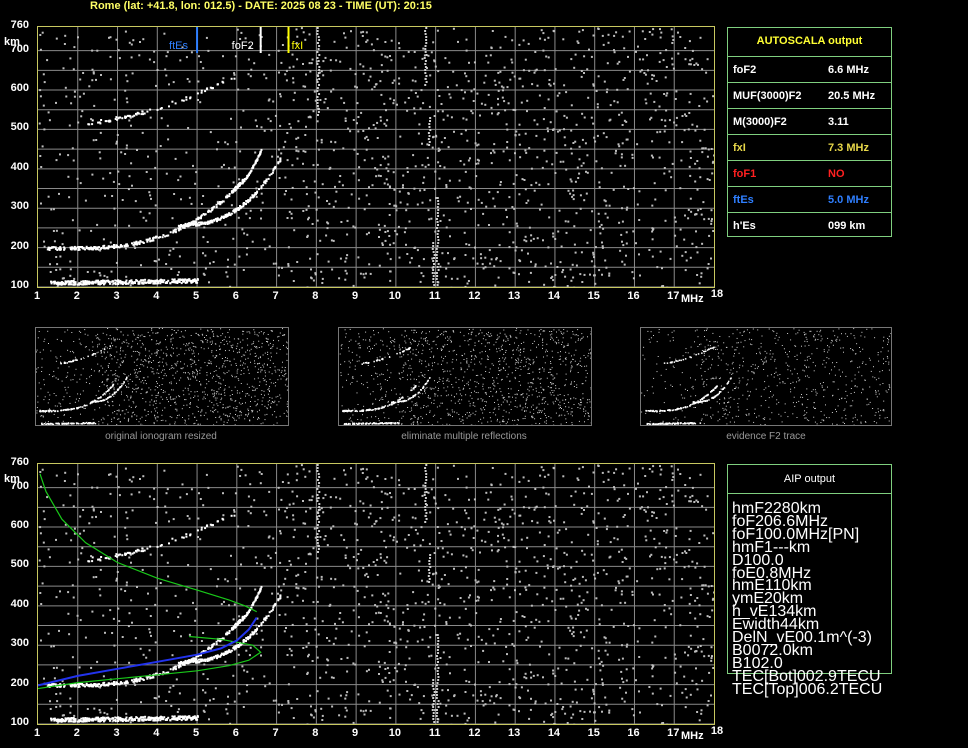  I want to click on multiple-reflection-dot, so click(201, 90).